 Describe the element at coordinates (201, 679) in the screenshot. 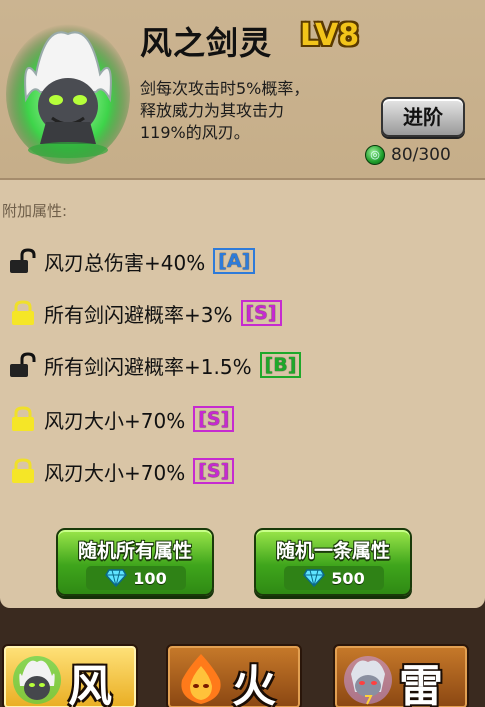

I see `fire-spirit-icon` at that location.